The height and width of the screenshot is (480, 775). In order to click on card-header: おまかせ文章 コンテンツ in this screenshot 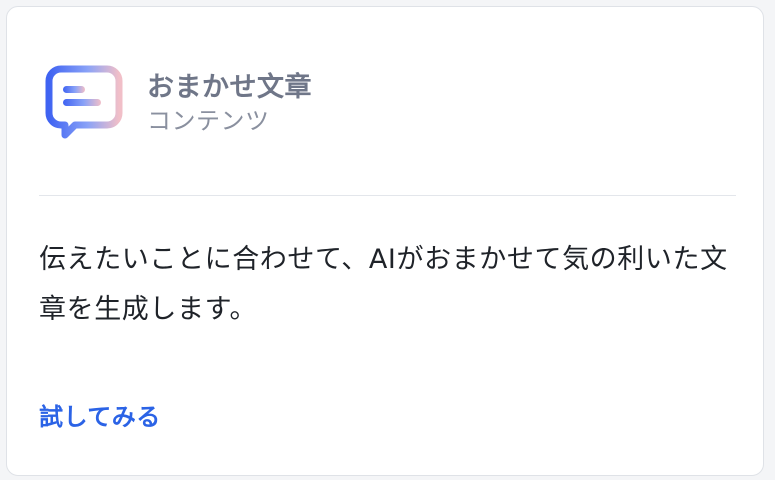, I will do `click(178, 106)`.